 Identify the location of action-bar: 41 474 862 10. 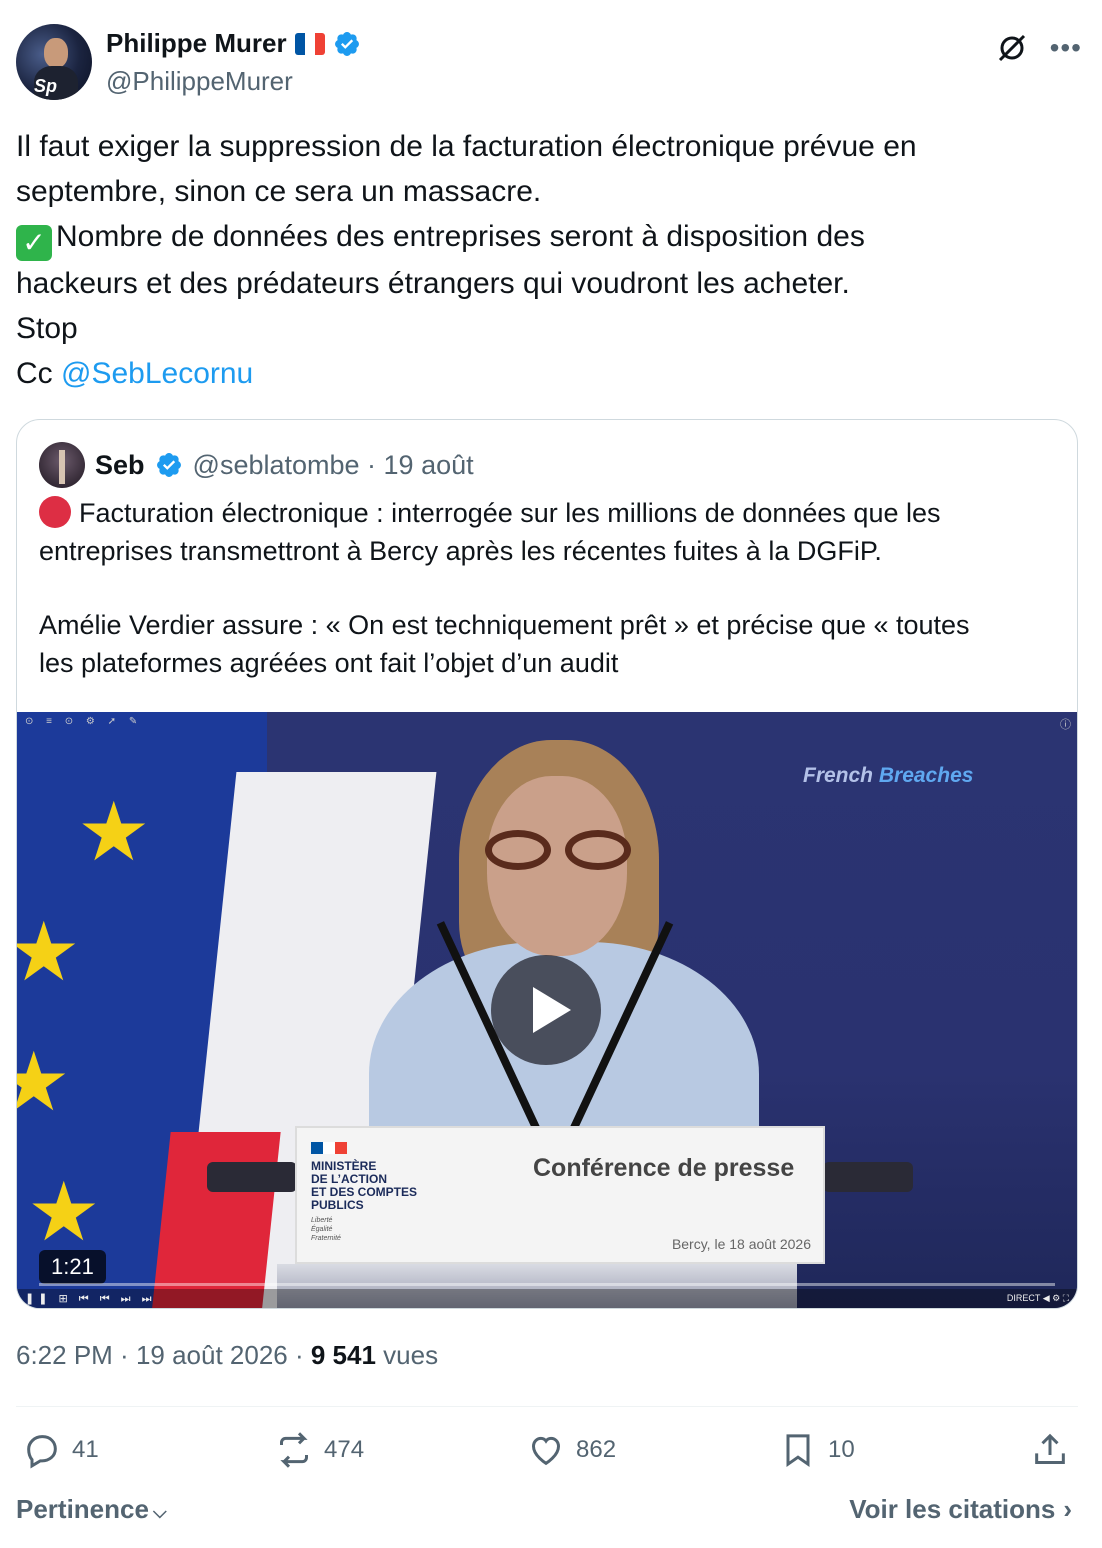
(547, 1452).